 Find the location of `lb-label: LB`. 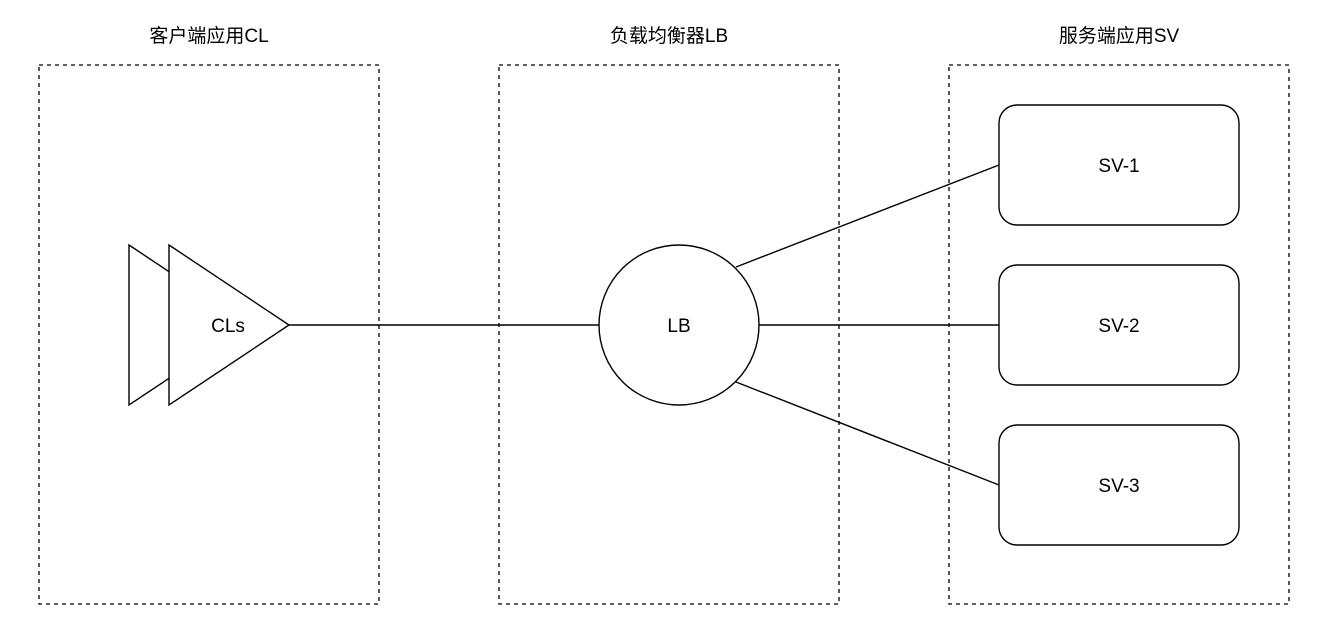

lb-label: LB is located at coordinates (678, 326).